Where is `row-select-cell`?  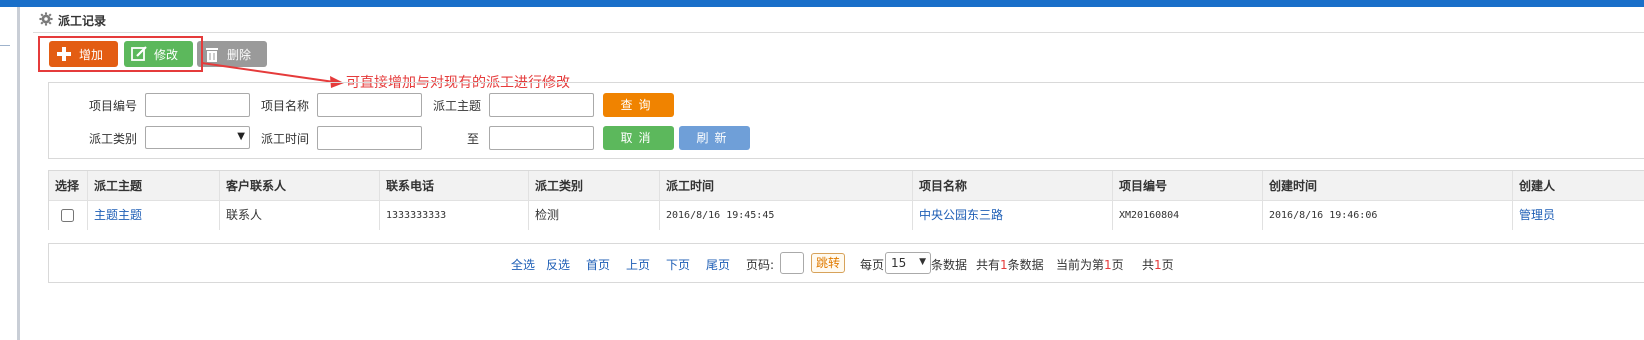
row-select-cell is located at coordinates (68, 215).